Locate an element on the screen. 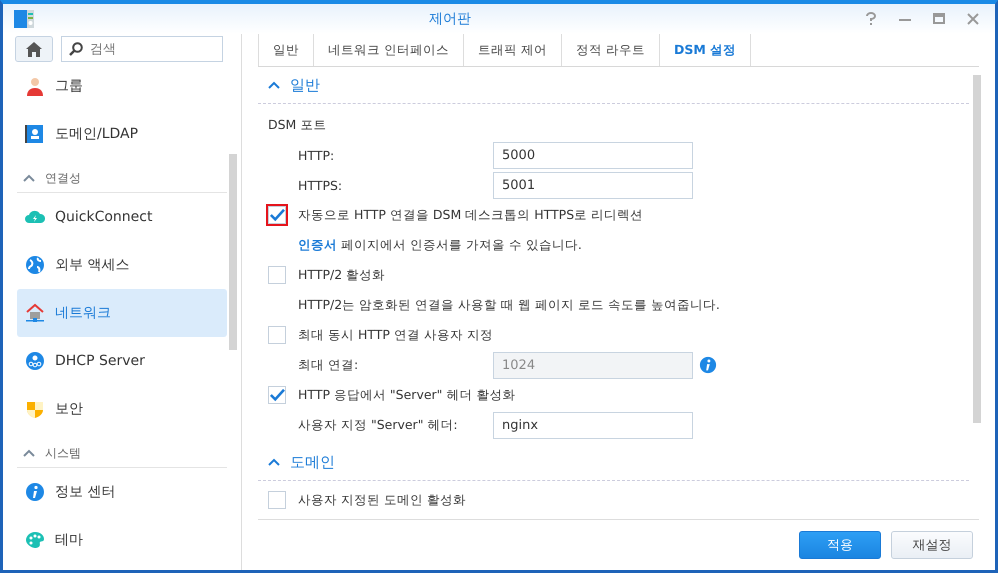 The height and width of the screenshot is (573, 998). input-field: 5001 is located at coordinates (593, 185).